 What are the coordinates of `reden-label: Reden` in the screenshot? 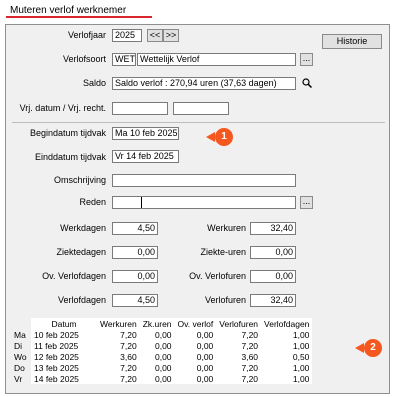 It's located at (92, 202).